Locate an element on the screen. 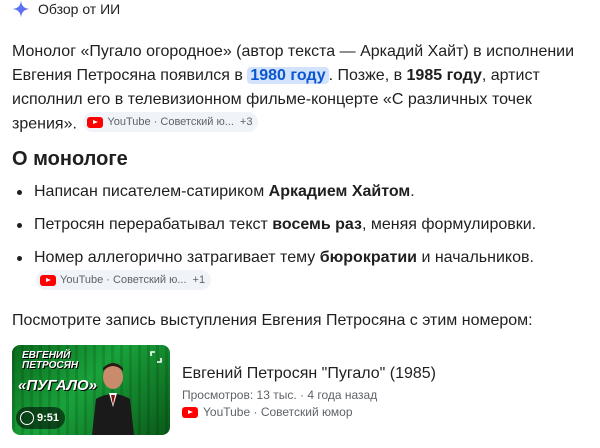 This screenshot has width=600, height=448. duration-badge: 9:51 is located at coordinates (41, 418).